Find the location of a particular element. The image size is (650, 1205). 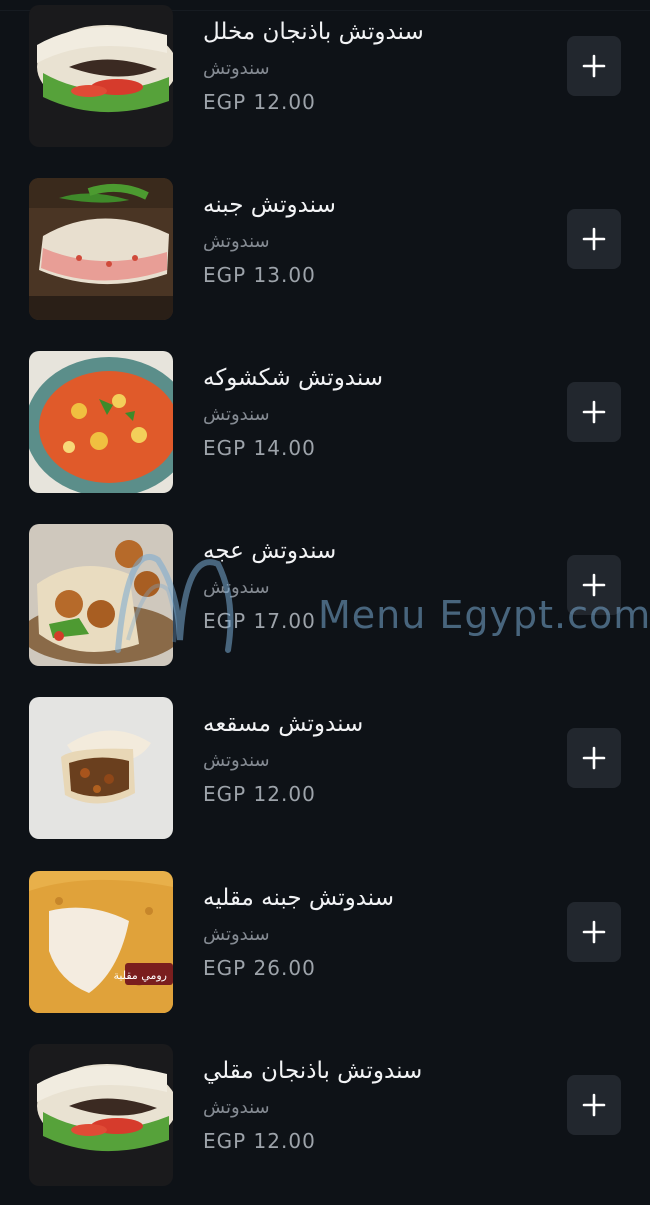

item-price: EGP 14.00 is located at coordinates (259, 448).